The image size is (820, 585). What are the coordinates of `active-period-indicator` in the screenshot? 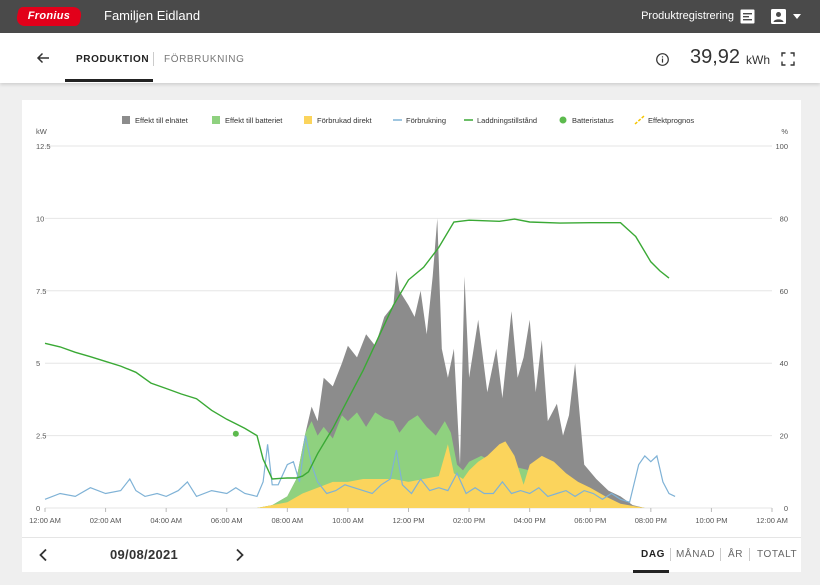 It's located at (651, 571).